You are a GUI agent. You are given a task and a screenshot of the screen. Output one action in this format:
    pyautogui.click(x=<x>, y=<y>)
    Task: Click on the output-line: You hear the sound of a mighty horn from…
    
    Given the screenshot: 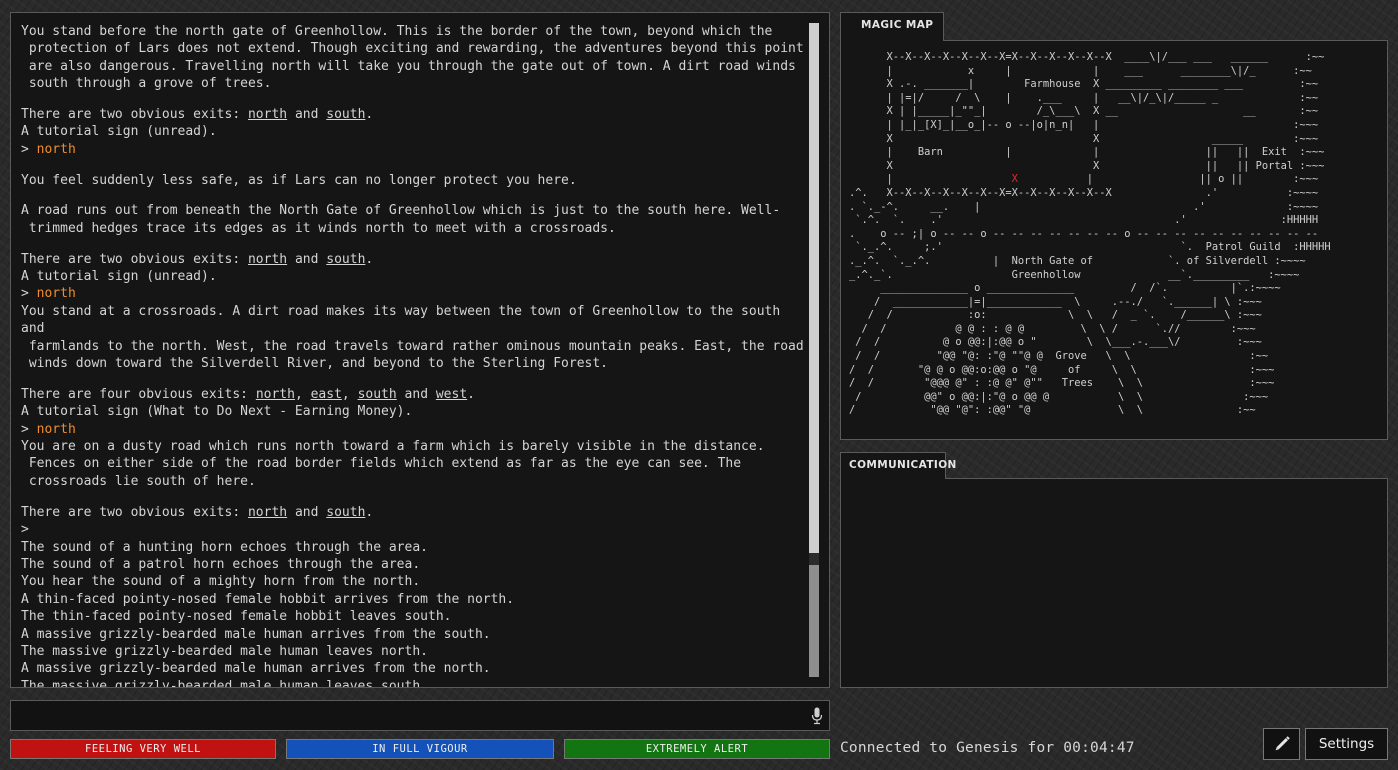 What is the action you would take?
    pyautogui.click(x=416, y=581)
    